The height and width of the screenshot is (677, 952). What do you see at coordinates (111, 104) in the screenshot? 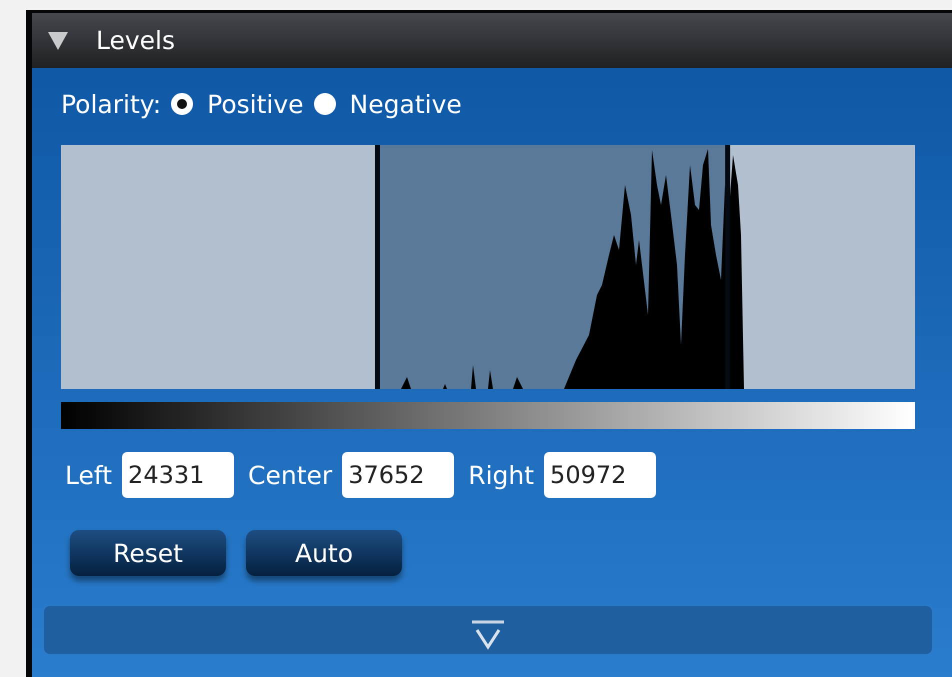
I see `polarity-label: Polarity:` at bounding box center [111, 104].